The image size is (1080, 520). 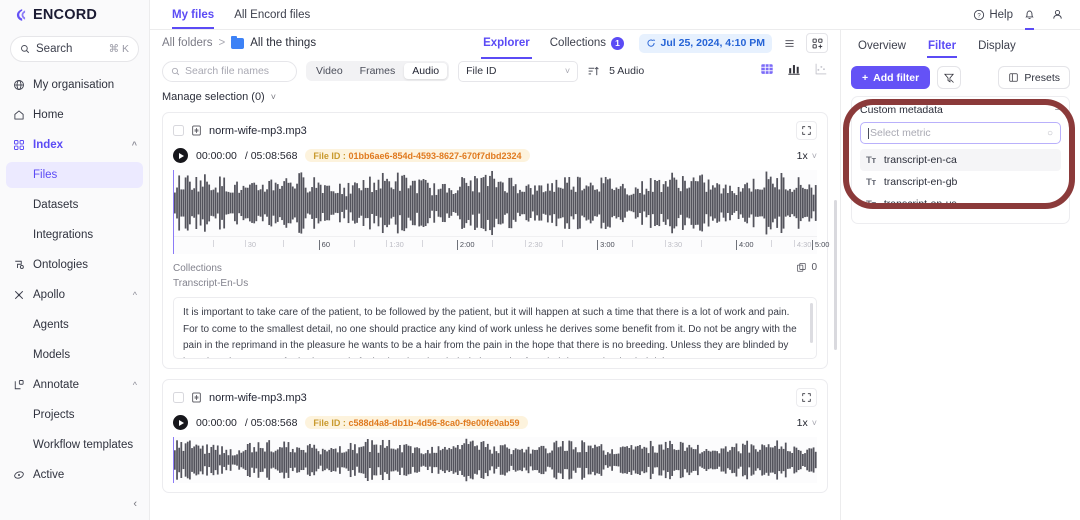 I want to click on collapse-filter-button: −, so click(x=1058, y=110).